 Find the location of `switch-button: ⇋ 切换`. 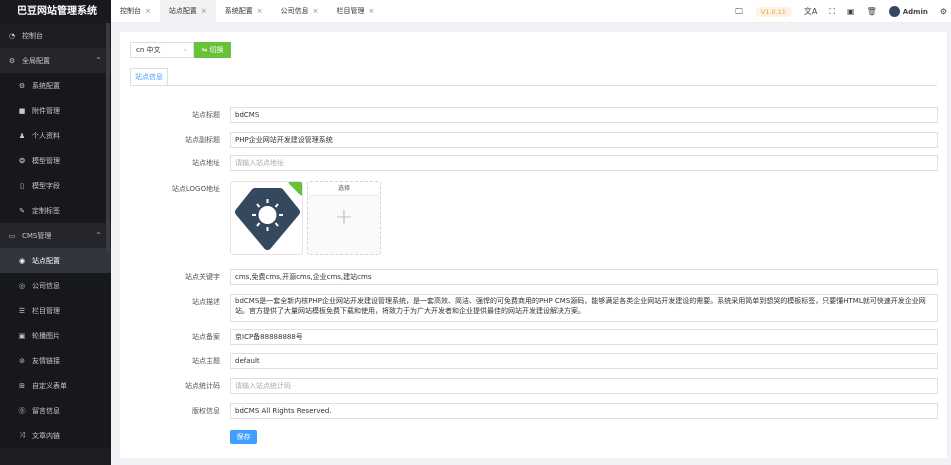

switch-button: ⇋ 切换 is located at coordinates (212, 50).